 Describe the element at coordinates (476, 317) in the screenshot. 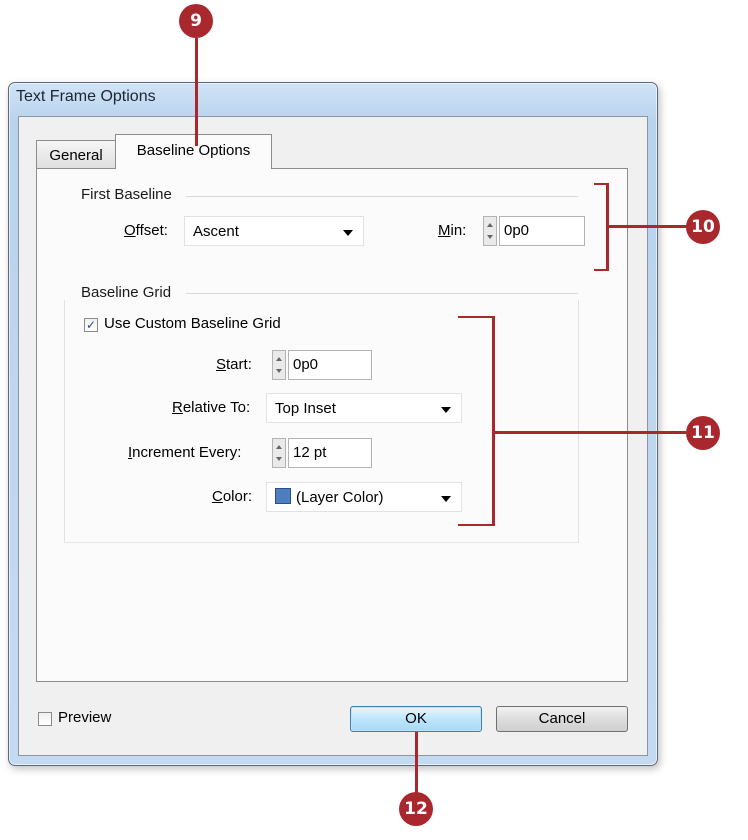

I see `bracket-11-top` at that location.